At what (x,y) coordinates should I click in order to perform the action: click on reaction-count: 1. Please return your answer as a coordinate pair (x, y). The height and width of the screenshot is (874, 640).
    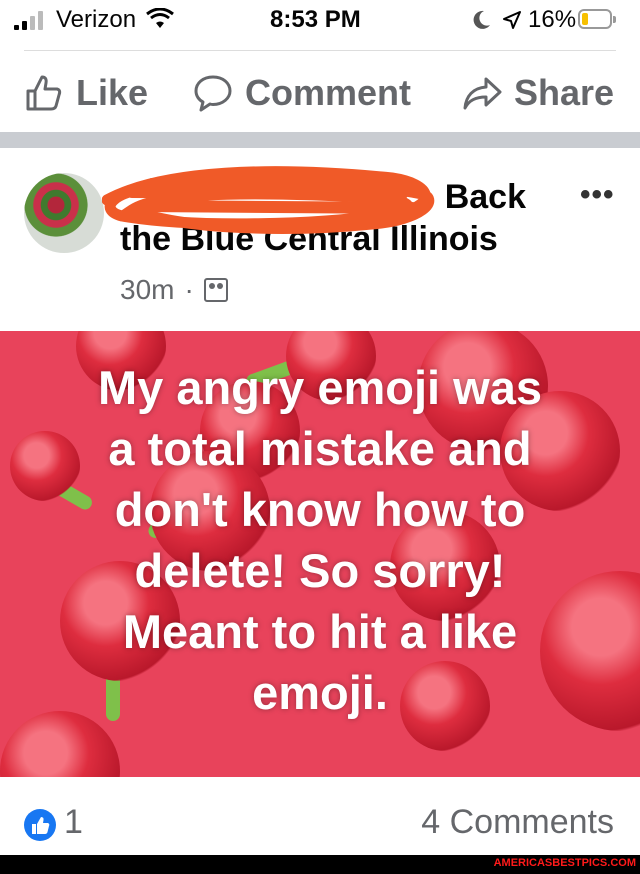
    Looking at the image, I should click on (73, 822).